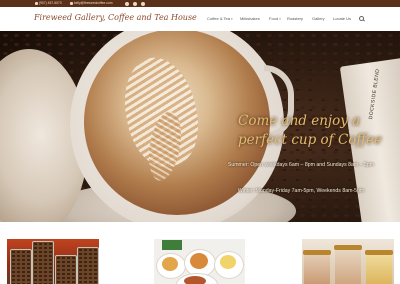  What do you see at coordinates (91, 3) in the screenshot?
I see `email-link: kelly@fireweedcoffee.com` at bounding box center [91, 3].